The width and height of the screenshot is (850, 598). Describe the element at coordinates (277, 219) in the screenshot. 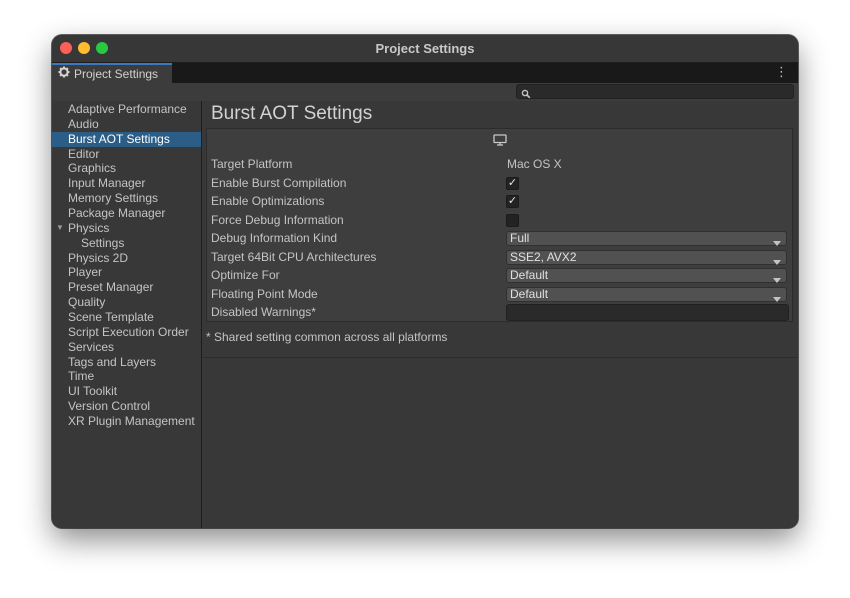

I see `force-debug-information-label: Force Debug Information` at that location.